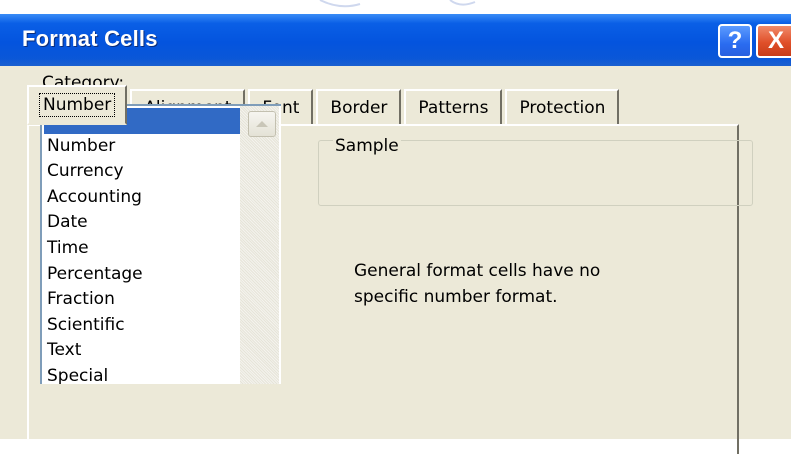 Image resolution: width=791 pixels, height=454 pixels. I want to click on scroll-up-arrow-icon, so click(262, 124).